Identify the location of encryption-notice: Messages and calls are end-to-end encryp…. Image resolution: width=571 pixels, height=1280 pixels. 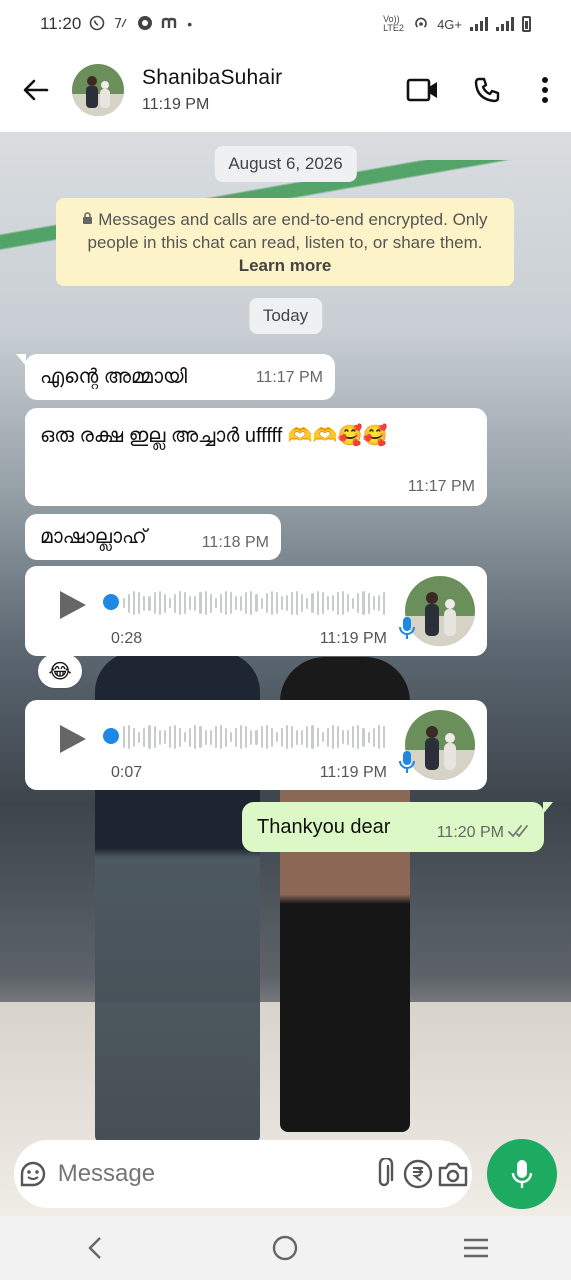
(285, 242).